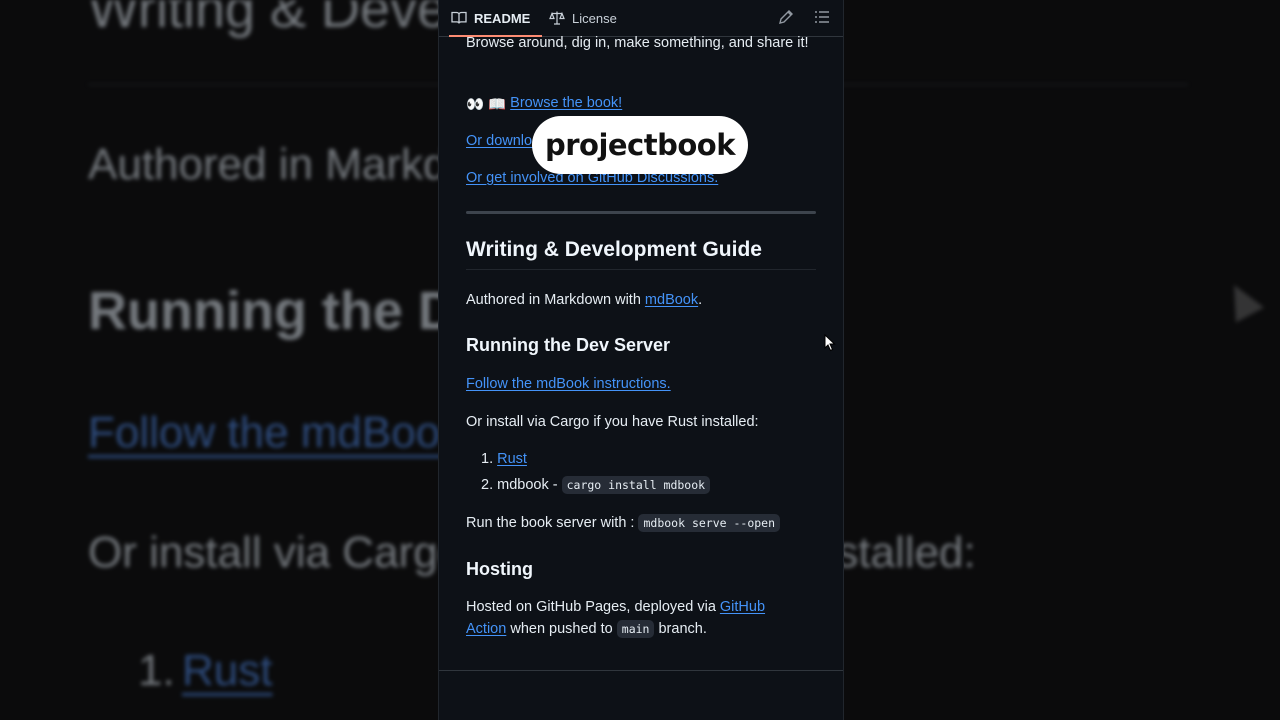 This screenshot has width=1280, height=720. I want to click on browse-line: 👀 📖 Browse the book!, so click(642, 104).